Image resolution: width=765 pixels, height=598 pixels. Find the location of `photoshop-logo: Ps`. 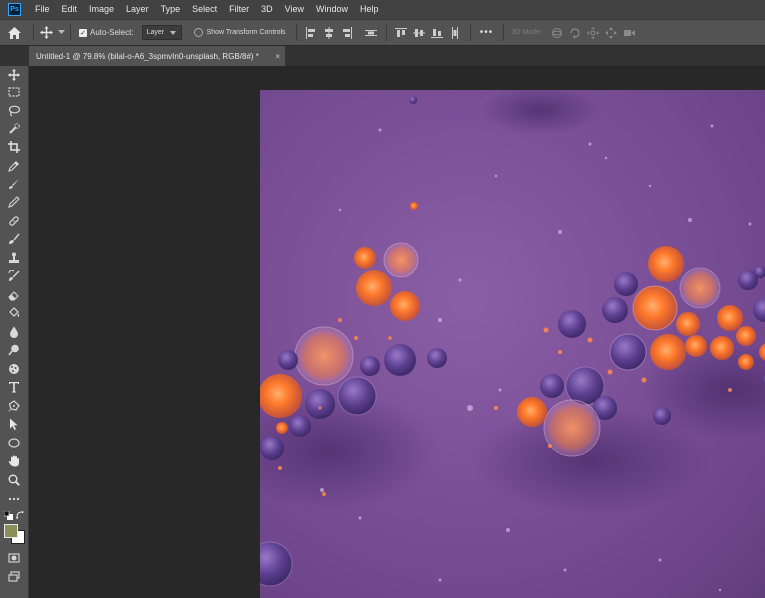

photoshop-logo: Ps is located at coordinates (14, 9).